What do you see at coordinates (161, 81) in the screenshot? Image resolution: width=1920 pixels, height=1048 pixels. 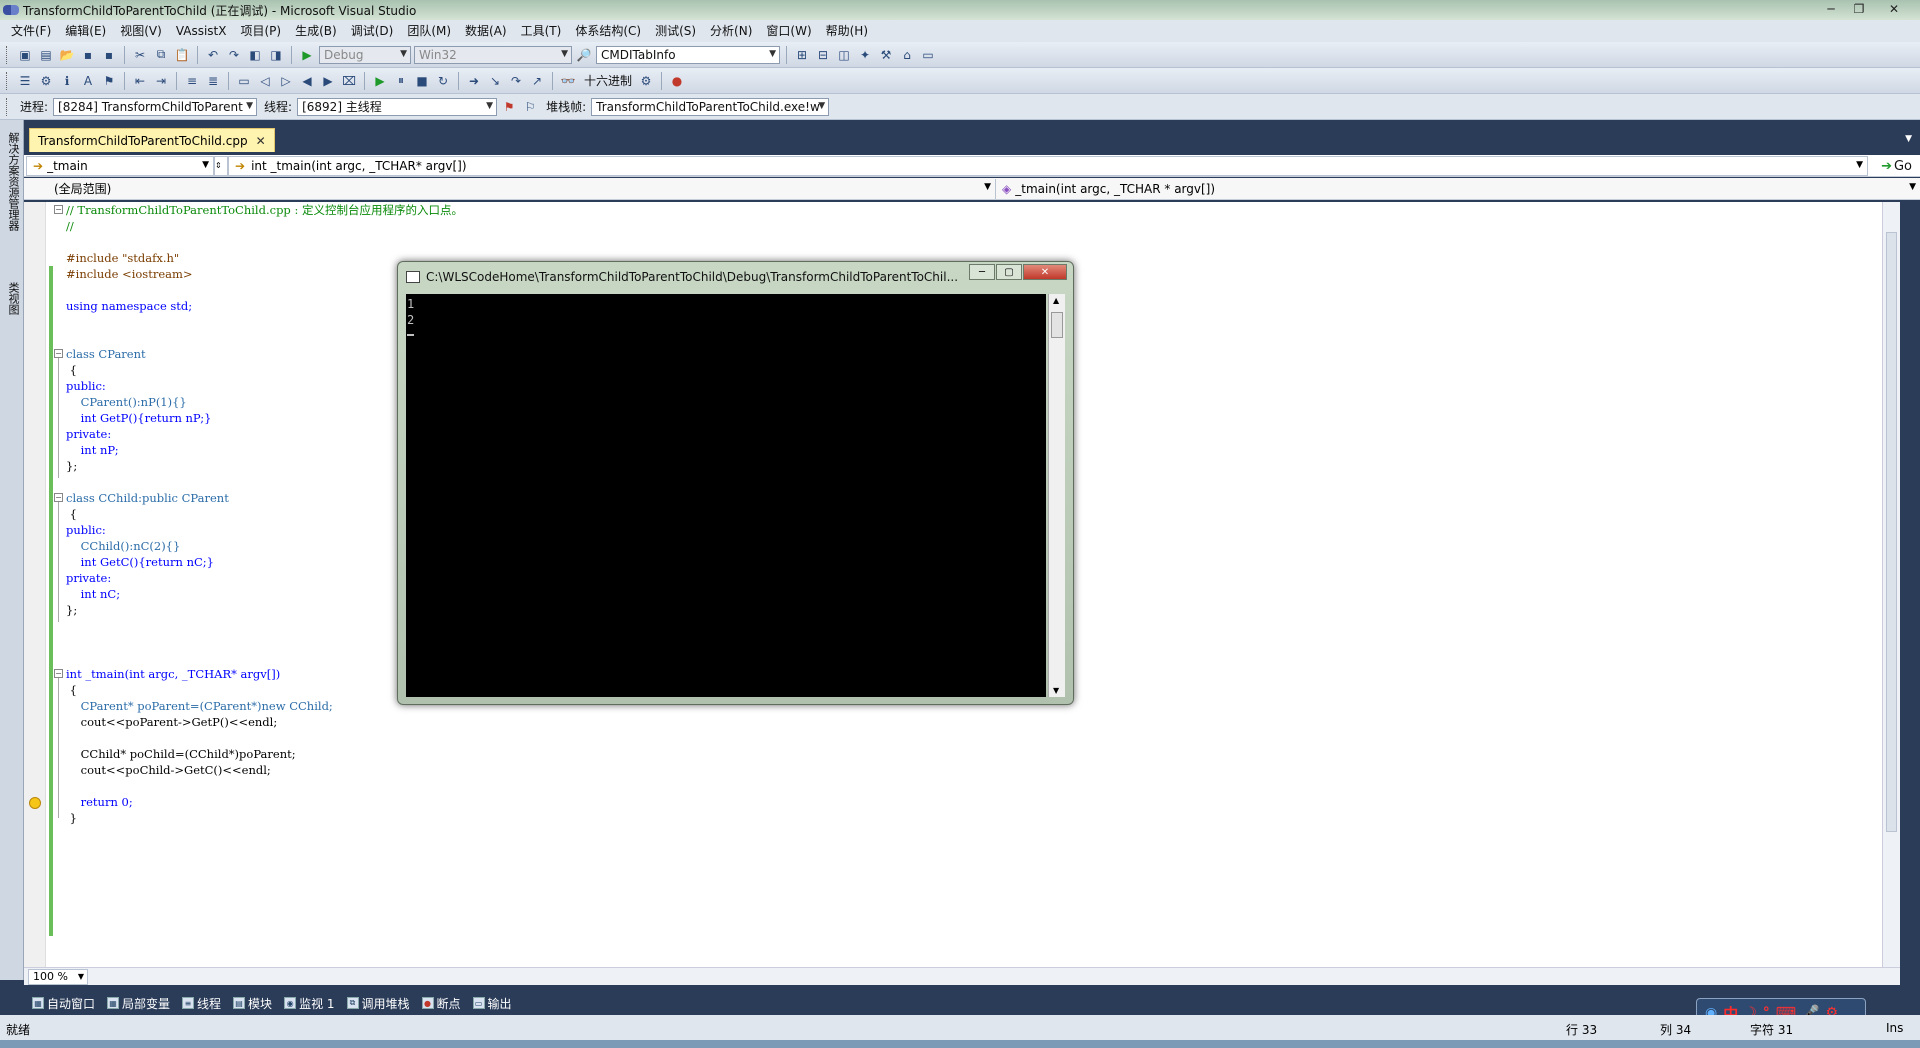 I see `indent-icon: ⇥` at bounding box center [161, 81].